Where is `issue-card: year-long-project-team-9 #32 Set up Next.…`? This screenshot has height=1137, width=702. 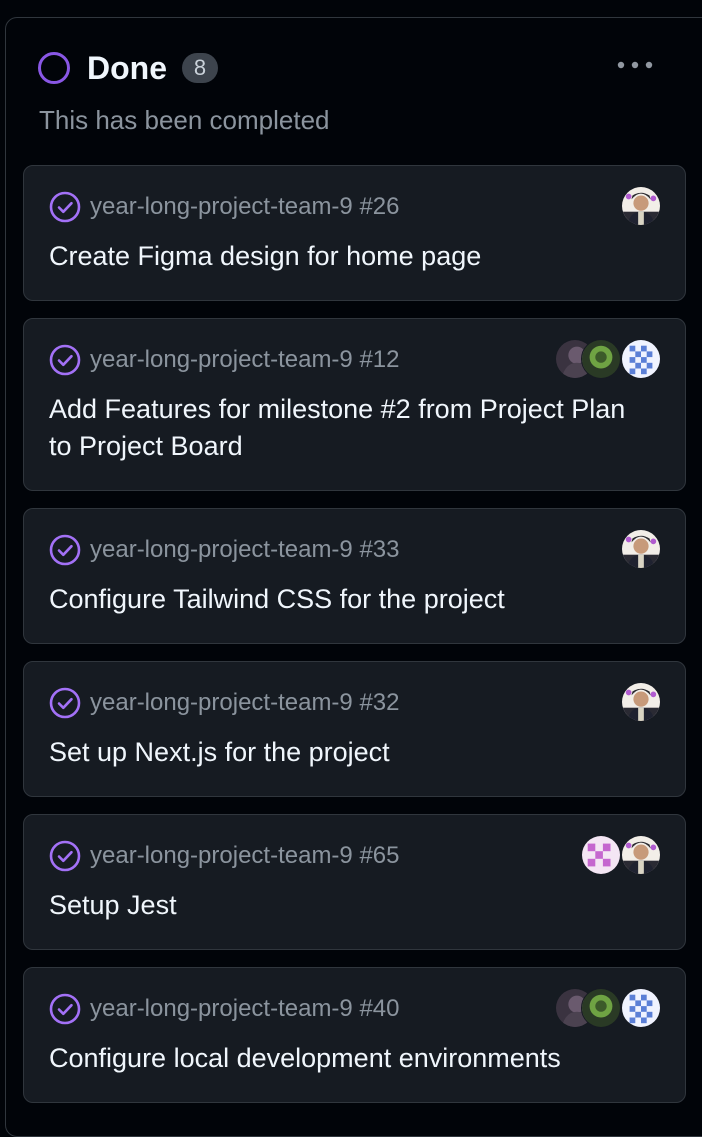
issue-card: year-long-project-team-9 #32 Set up Next.… is located at coordinates (354, 729).